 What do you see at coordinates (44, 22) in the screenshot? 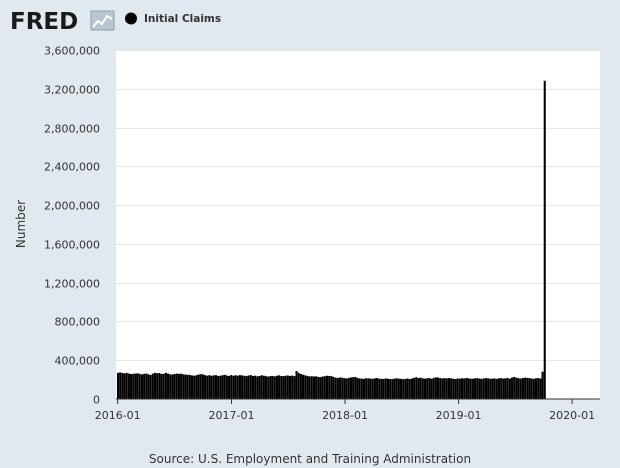
I see `logo-text: FRED` at bounding box center [44, 22].